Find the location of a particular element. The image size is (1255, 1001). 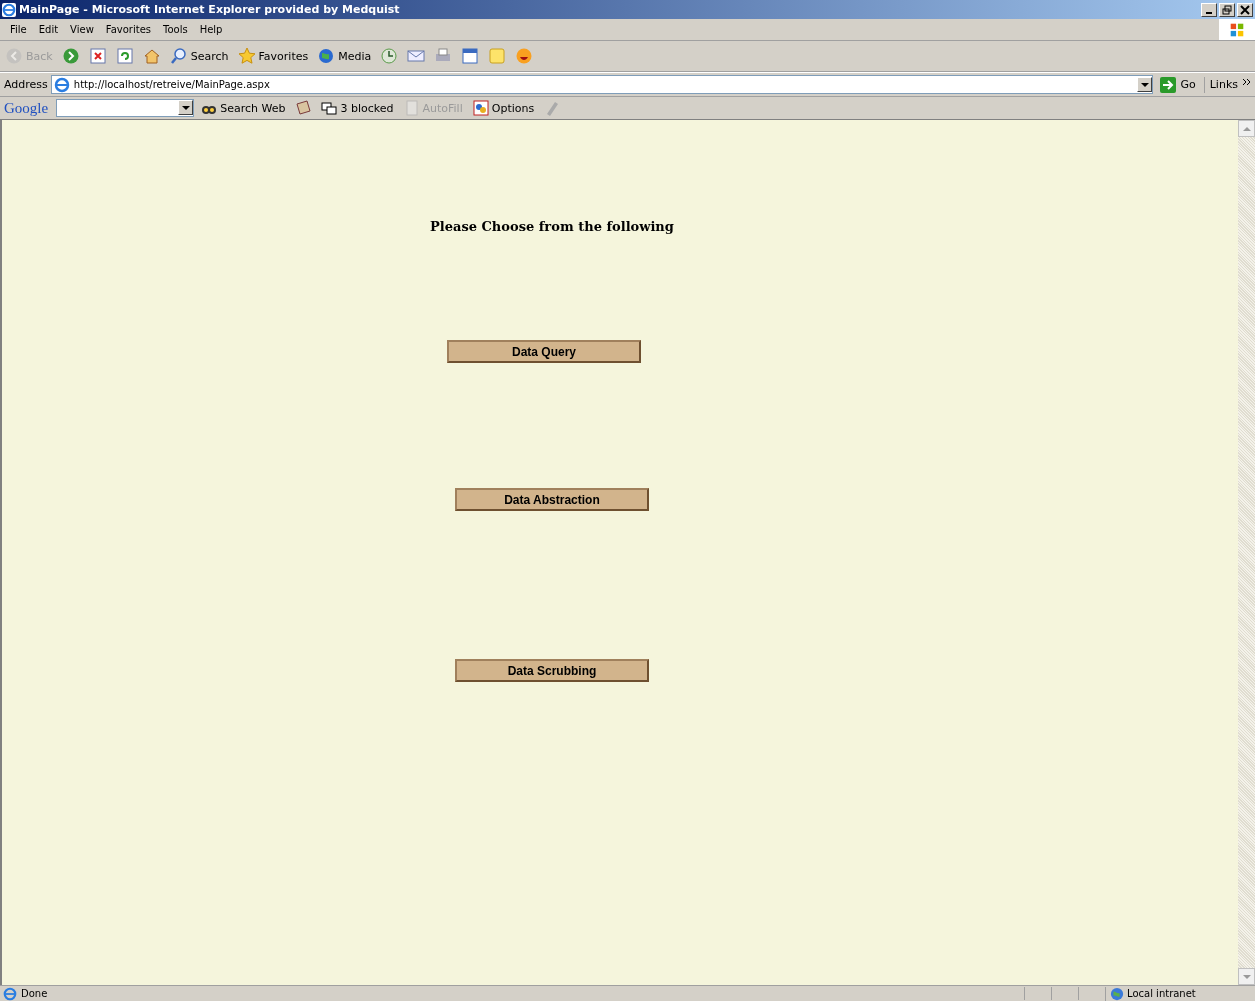

menu-item: File is located at coordinates (18, 29).